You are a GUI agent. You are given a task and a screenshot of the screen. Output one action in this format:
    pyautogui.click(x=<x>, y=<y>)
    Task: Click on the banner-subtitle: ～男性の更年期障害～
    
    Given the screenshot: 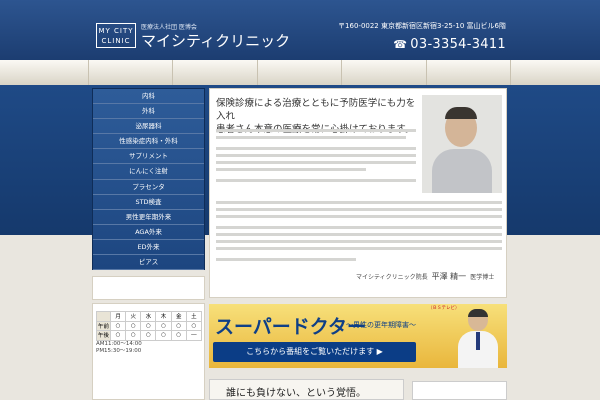 What is the action you would take?
    pyautogui.click(x=381, y=325)
    